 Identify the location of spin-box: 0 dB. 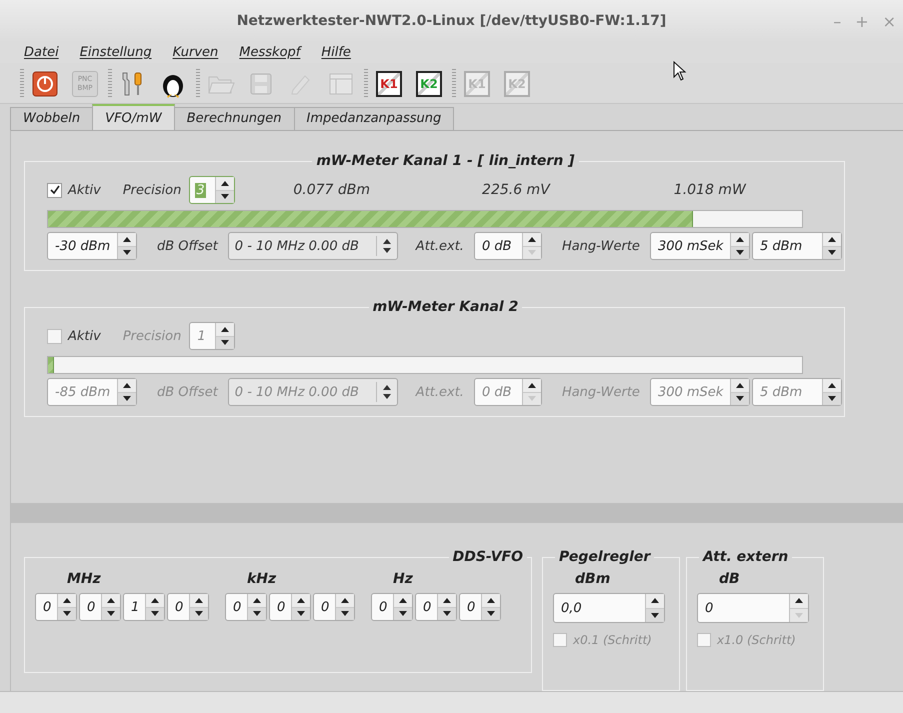
(508, 246).